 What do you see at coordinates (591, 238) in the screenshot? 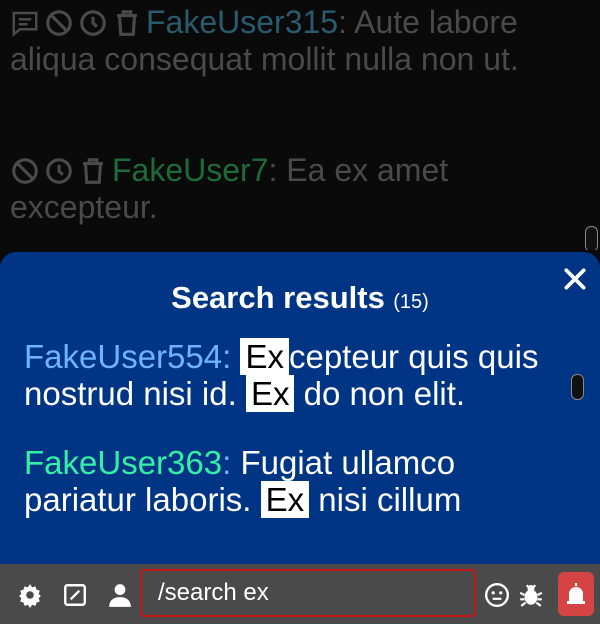
I see `chat-scrollbar` at bounding box center [591, 238].